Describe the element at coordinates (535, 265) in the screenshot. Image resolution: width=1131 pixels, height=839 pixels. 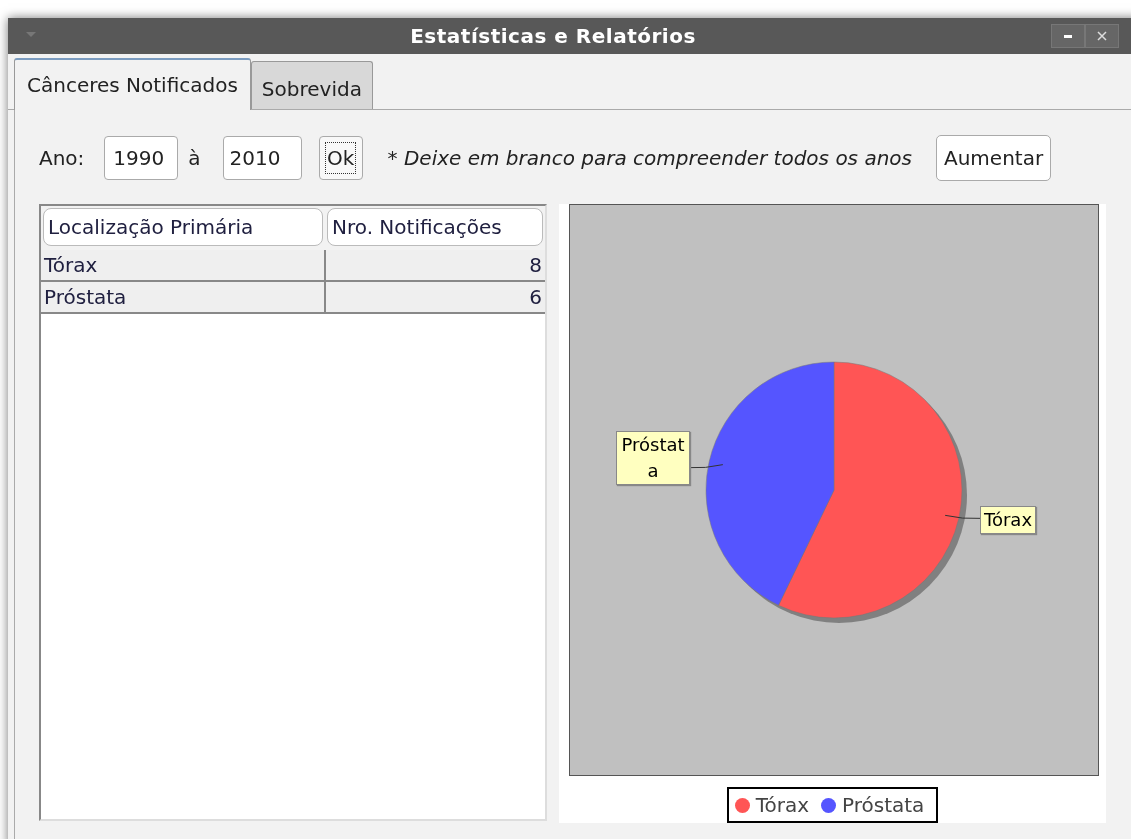
I see `table-cell-text: 8` at that location.